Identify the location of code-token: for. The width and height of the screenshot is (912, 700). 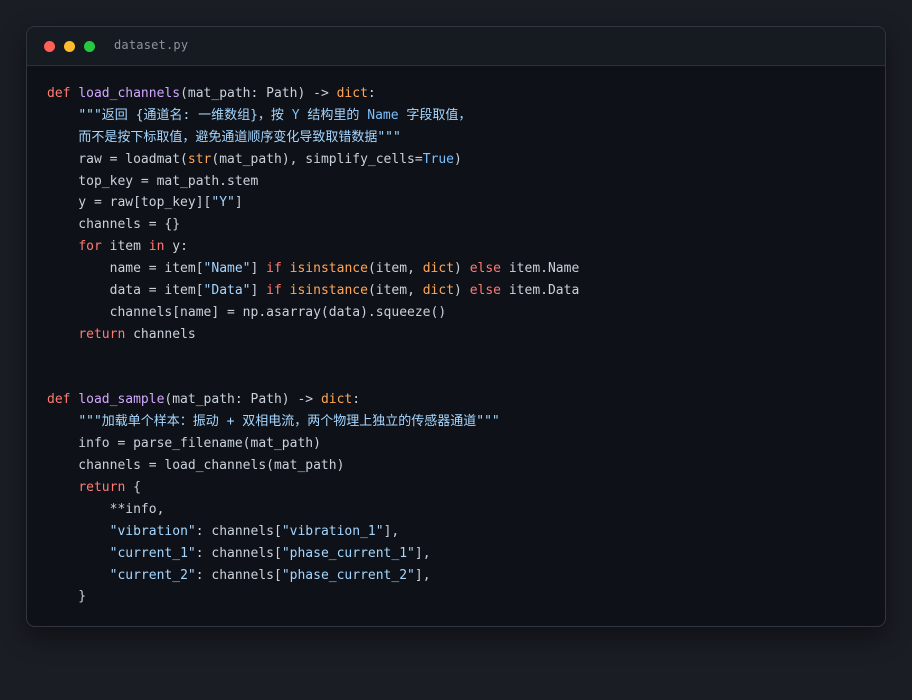
(90, 247).